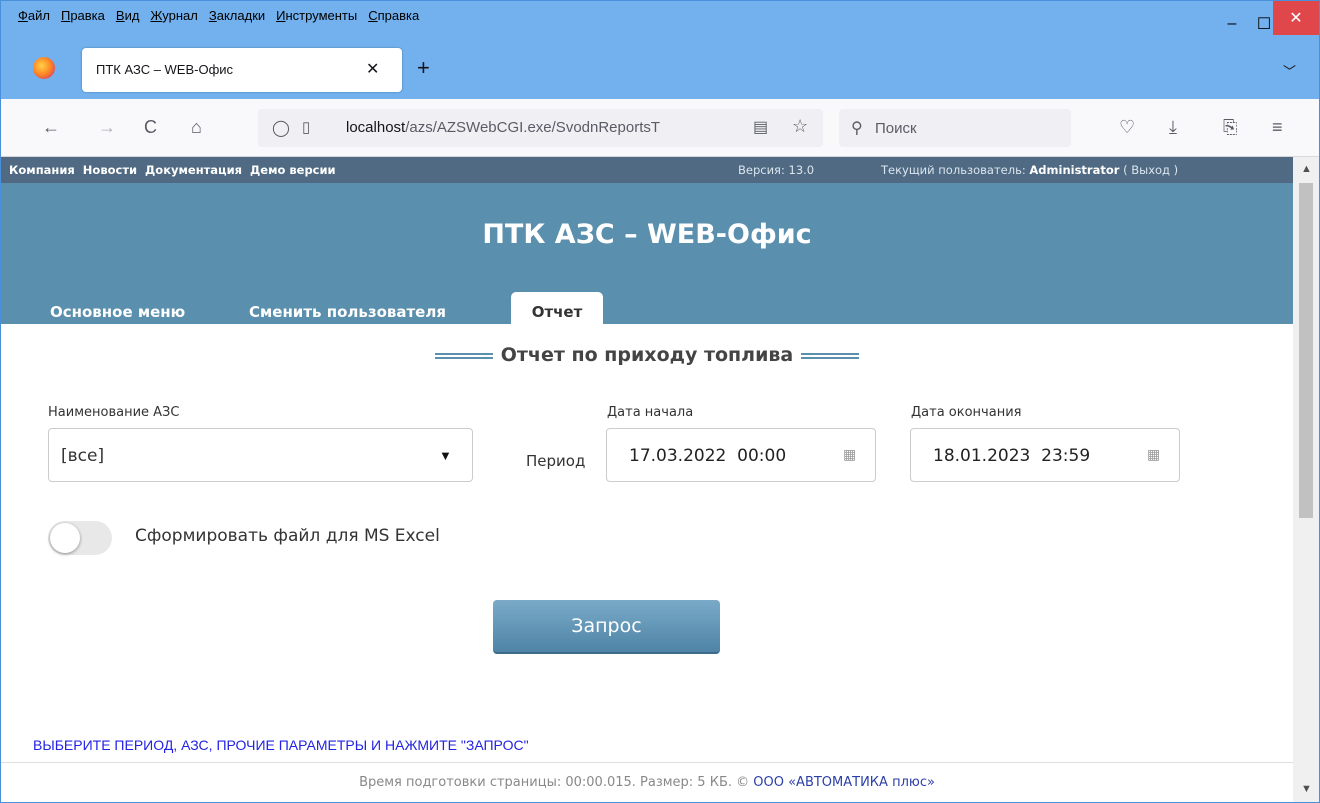 This screenshot has width=1320, height=803. What do you see at coordinates (347, 312) in the screenshot?
I see `tab-switch-user: Сменить пользователя` at bounding box center [347, 312].